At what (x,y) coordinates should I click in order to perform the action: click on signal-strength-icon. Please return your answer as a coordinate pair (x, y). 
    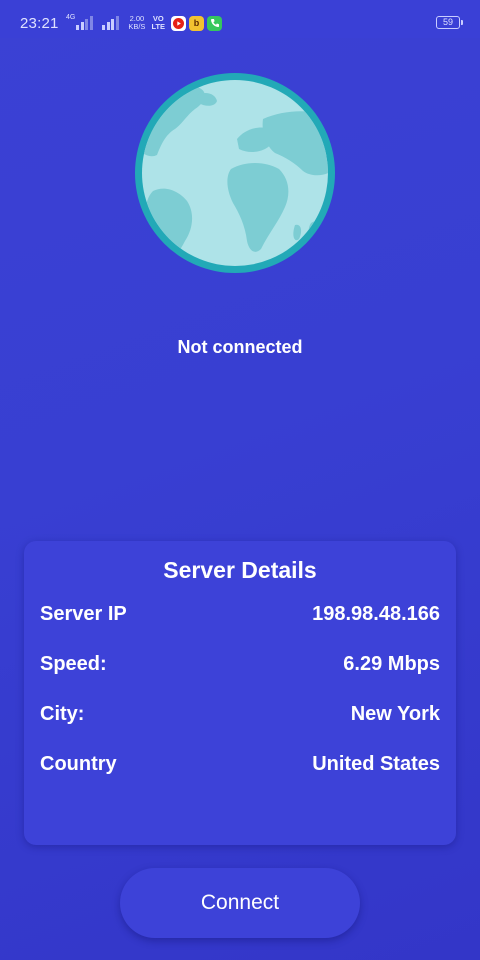
    Looking at the image, I should click on (85, 23).